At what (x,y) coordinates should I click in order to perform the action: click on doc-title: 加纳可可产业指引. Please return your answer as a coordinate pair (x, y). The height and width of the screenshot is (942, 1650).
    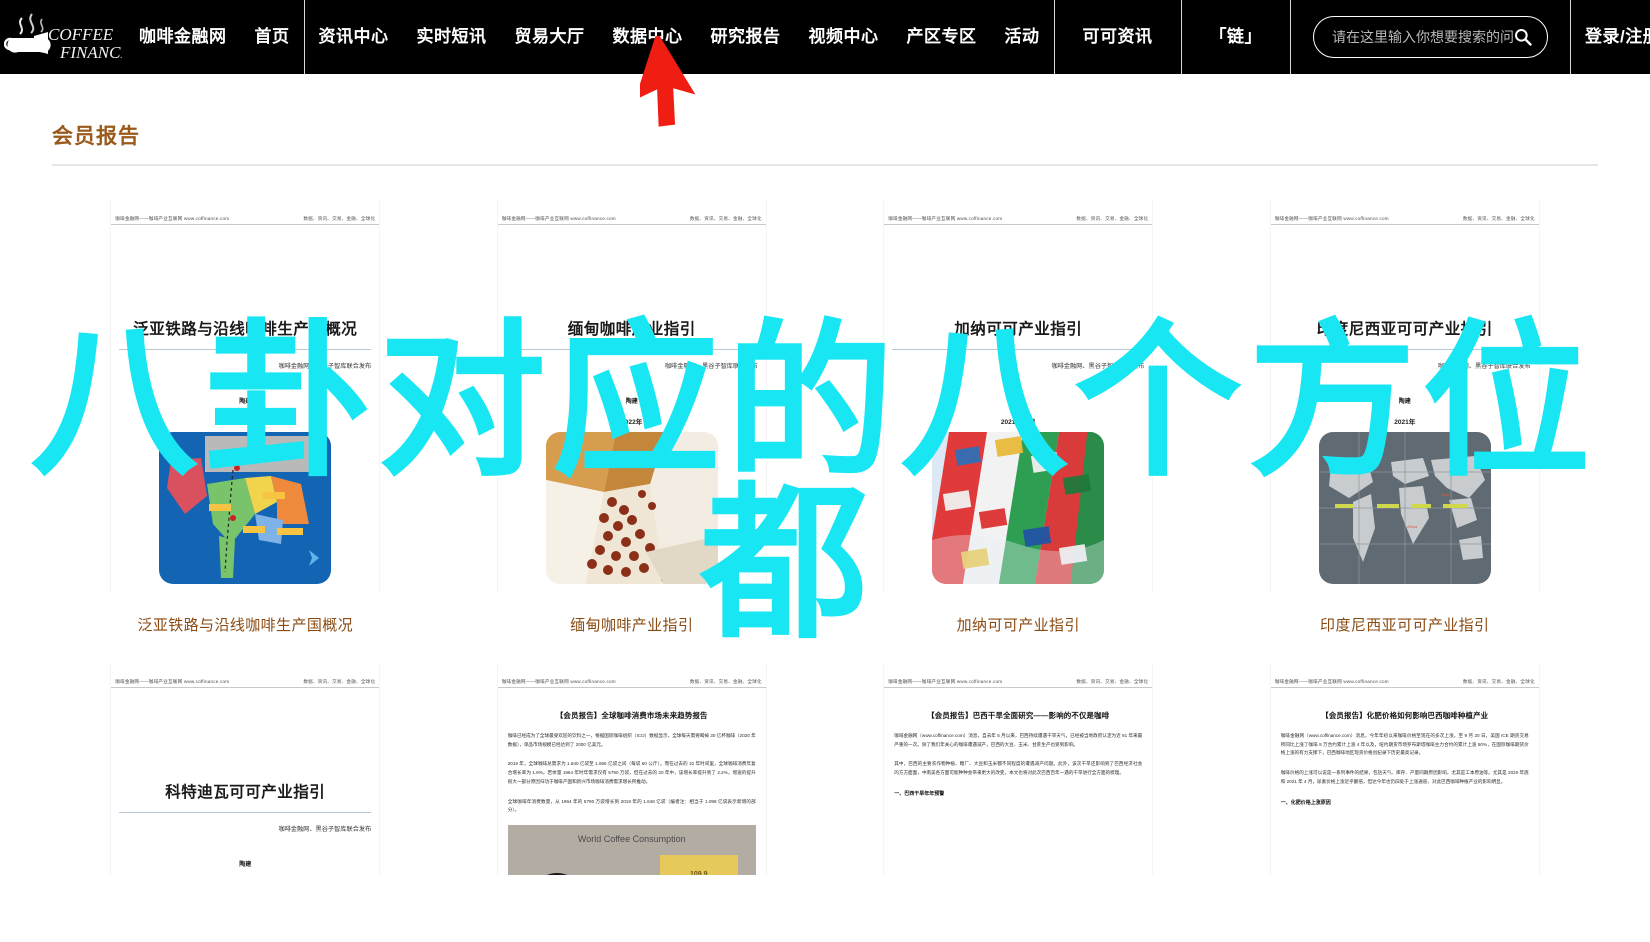
    Looking at the image, I should click on (1018, 329).